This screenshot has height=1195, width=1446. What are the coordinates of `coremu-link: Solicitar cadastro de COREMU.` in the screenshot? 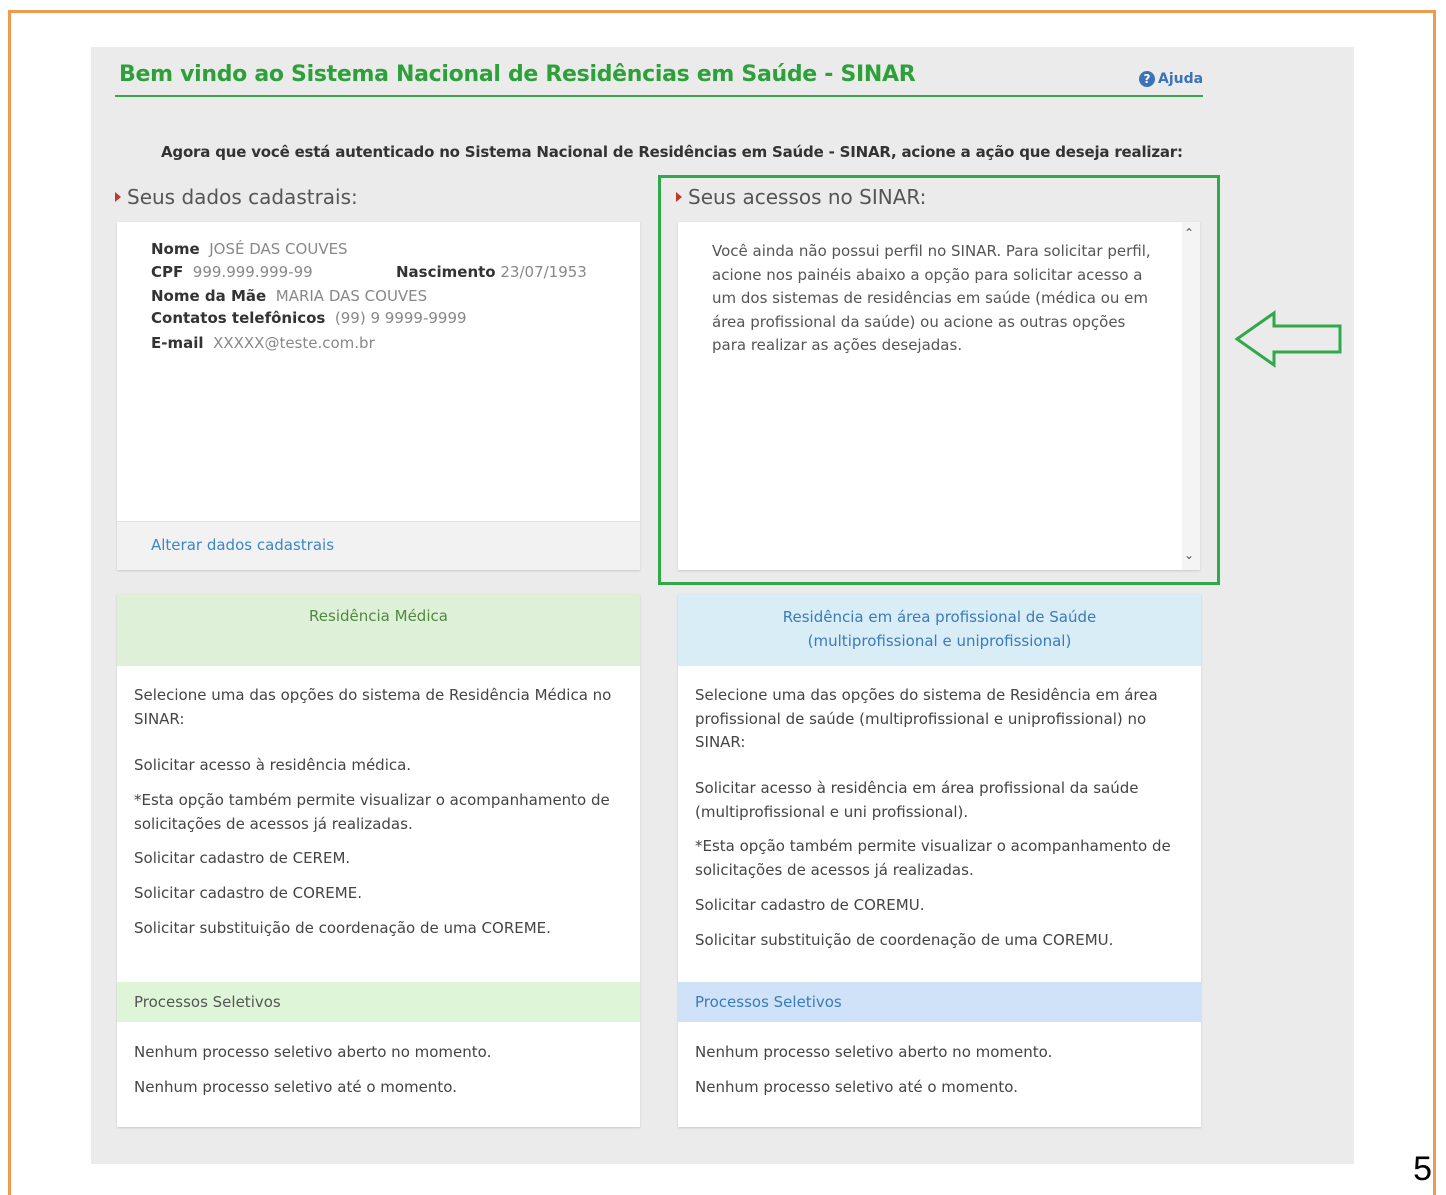 It's located at (809, 906).